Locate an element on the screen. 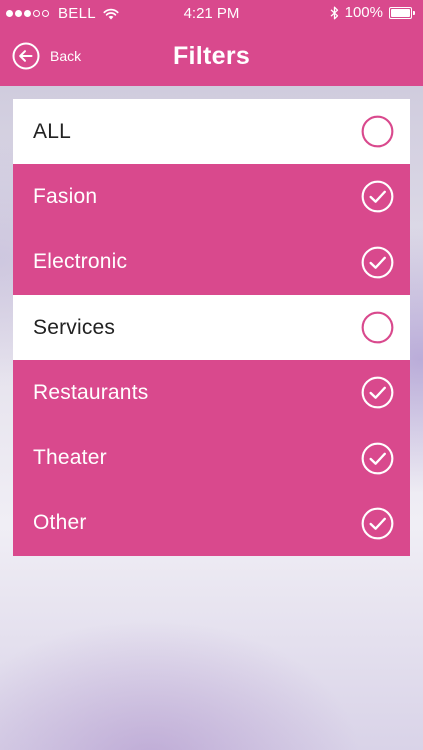 Image resolution: width=423 pixels, height=750 pixels. filter-row-services: Services is located at coordinates (211, 327).